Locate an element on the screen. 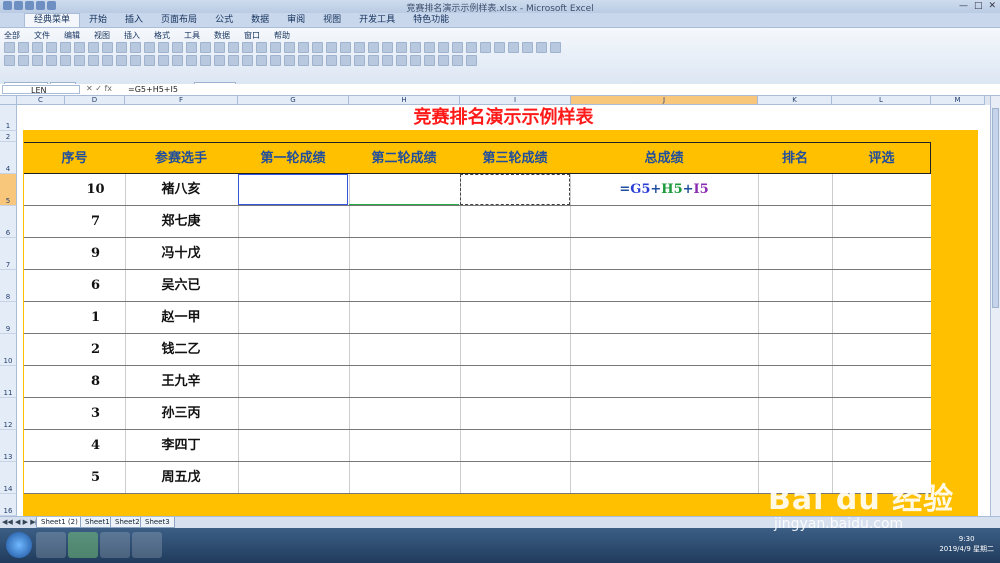 The width and height of the screenshot is (1000, 563). window-controls: — □ ✕ is located at coordinates (977, 6).